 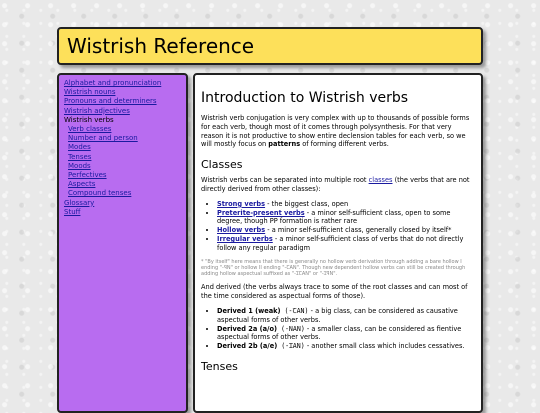 What do you see at coordinates (291, 346) in the screenshot?
I see `derived-suffix: (-ꞮAN)` at bounding box center [291, 346].